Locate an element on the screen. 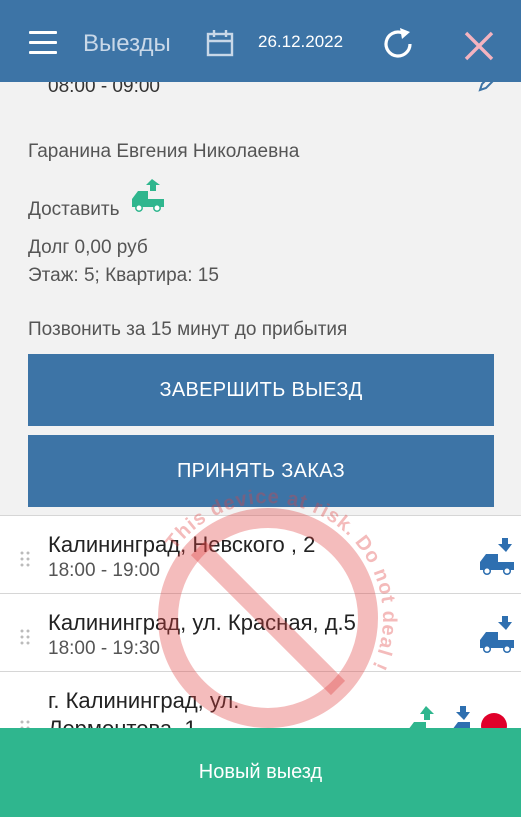 The image size is (521, 817). visit-address: Калининград, Невского , 2 is located at coordinates (182, 544).